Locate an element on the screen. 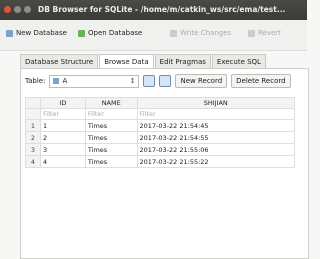 This screenshot has width=320, height=259. filter-row: Filter Filter Filter is located at coordinates (160, 114).